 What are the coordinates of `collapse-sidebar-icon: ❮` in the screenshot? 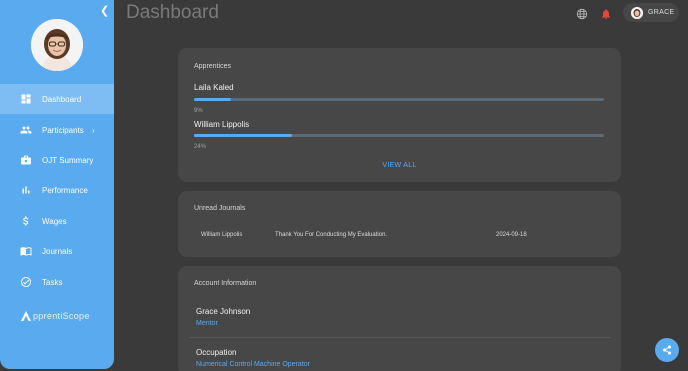 It's located at (105, 11).